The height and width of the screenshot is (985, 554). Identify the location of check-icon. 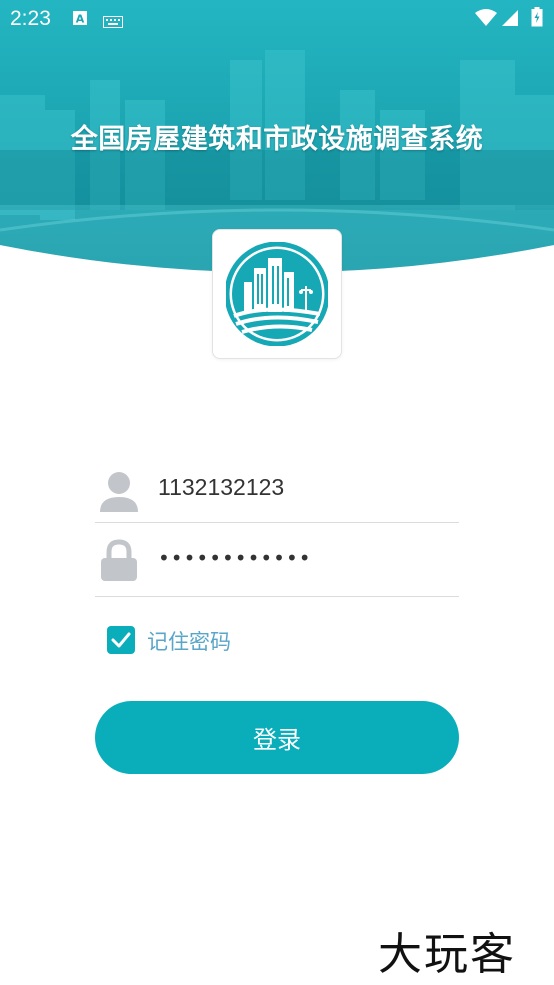
(121, 640).